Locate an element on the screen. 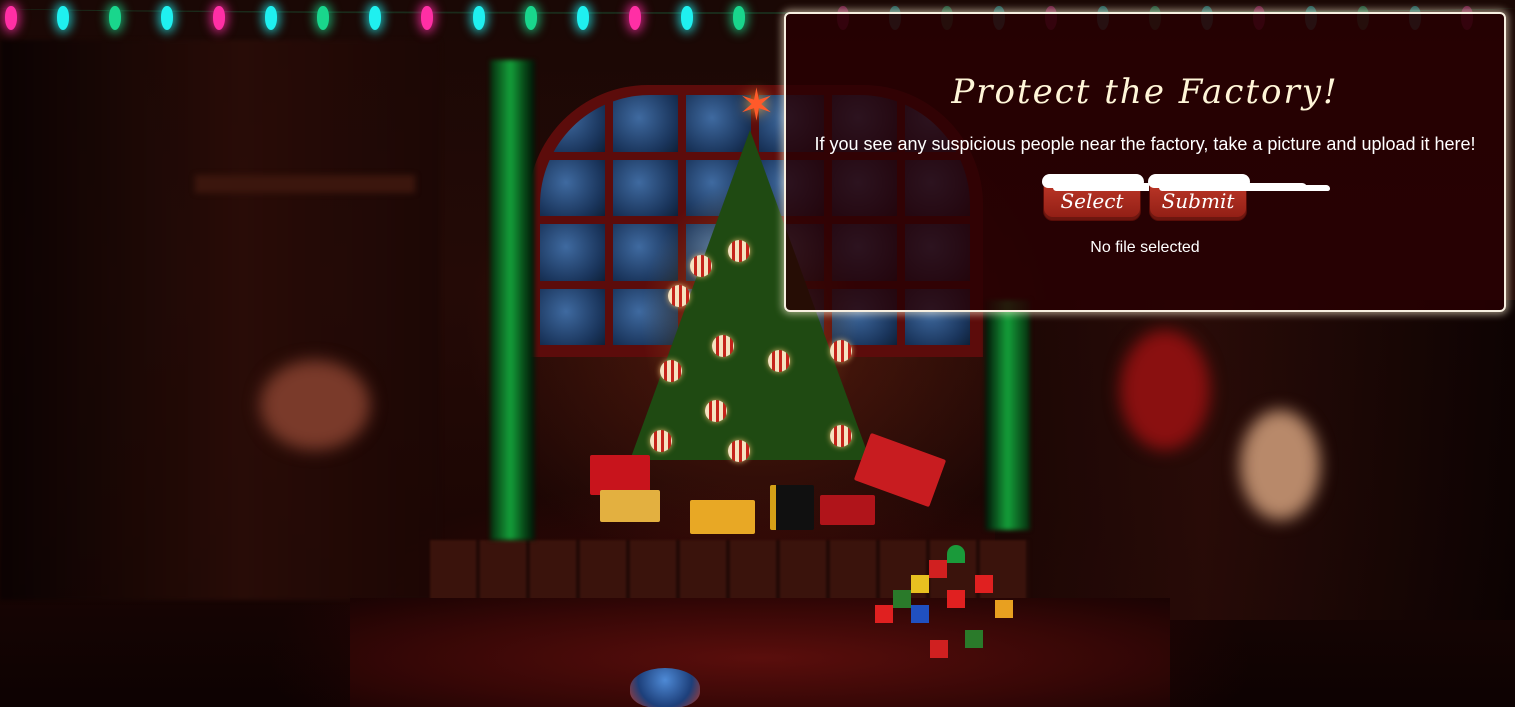 The height and width of the screenshot is (707, 1515). panel-title: Protect the Factory! is located at coordinates (1145, 92).